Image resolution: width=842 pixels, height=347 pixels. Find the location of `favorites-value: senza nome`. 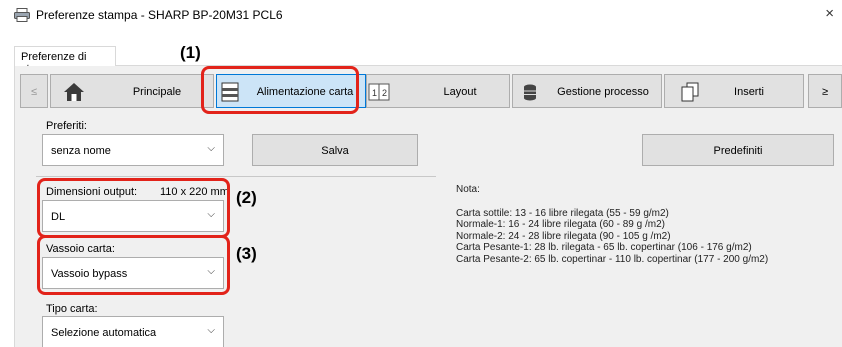

favorites-value: senza nome is located at coordinates (81, 151).